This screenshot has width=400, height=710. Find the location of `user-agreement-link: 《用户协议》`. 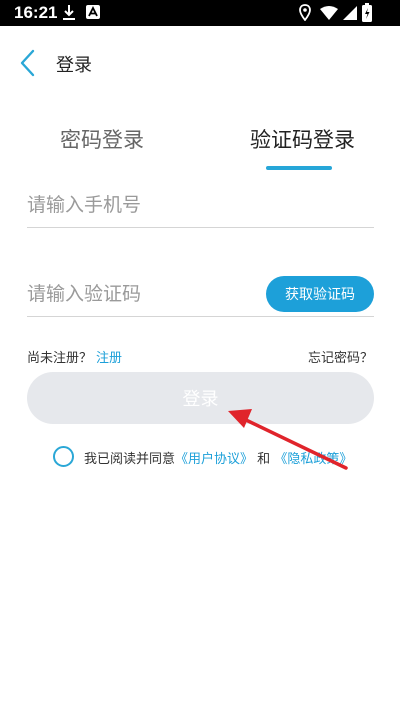

user-agreement-link: 《用户协议》 is located at coordinates (214, 459).